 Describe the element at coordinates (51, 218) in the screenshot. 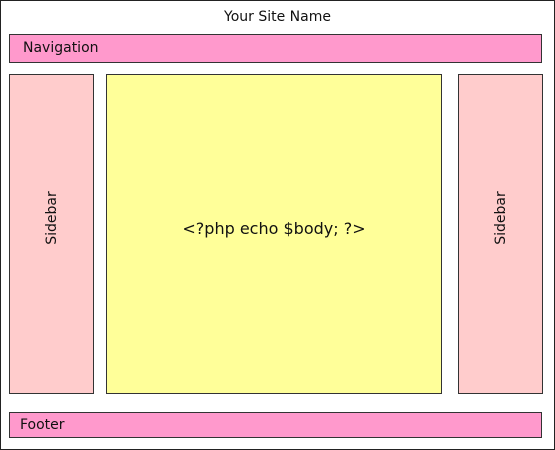

I see `sidebar-left-label: Sidebar` at that location.